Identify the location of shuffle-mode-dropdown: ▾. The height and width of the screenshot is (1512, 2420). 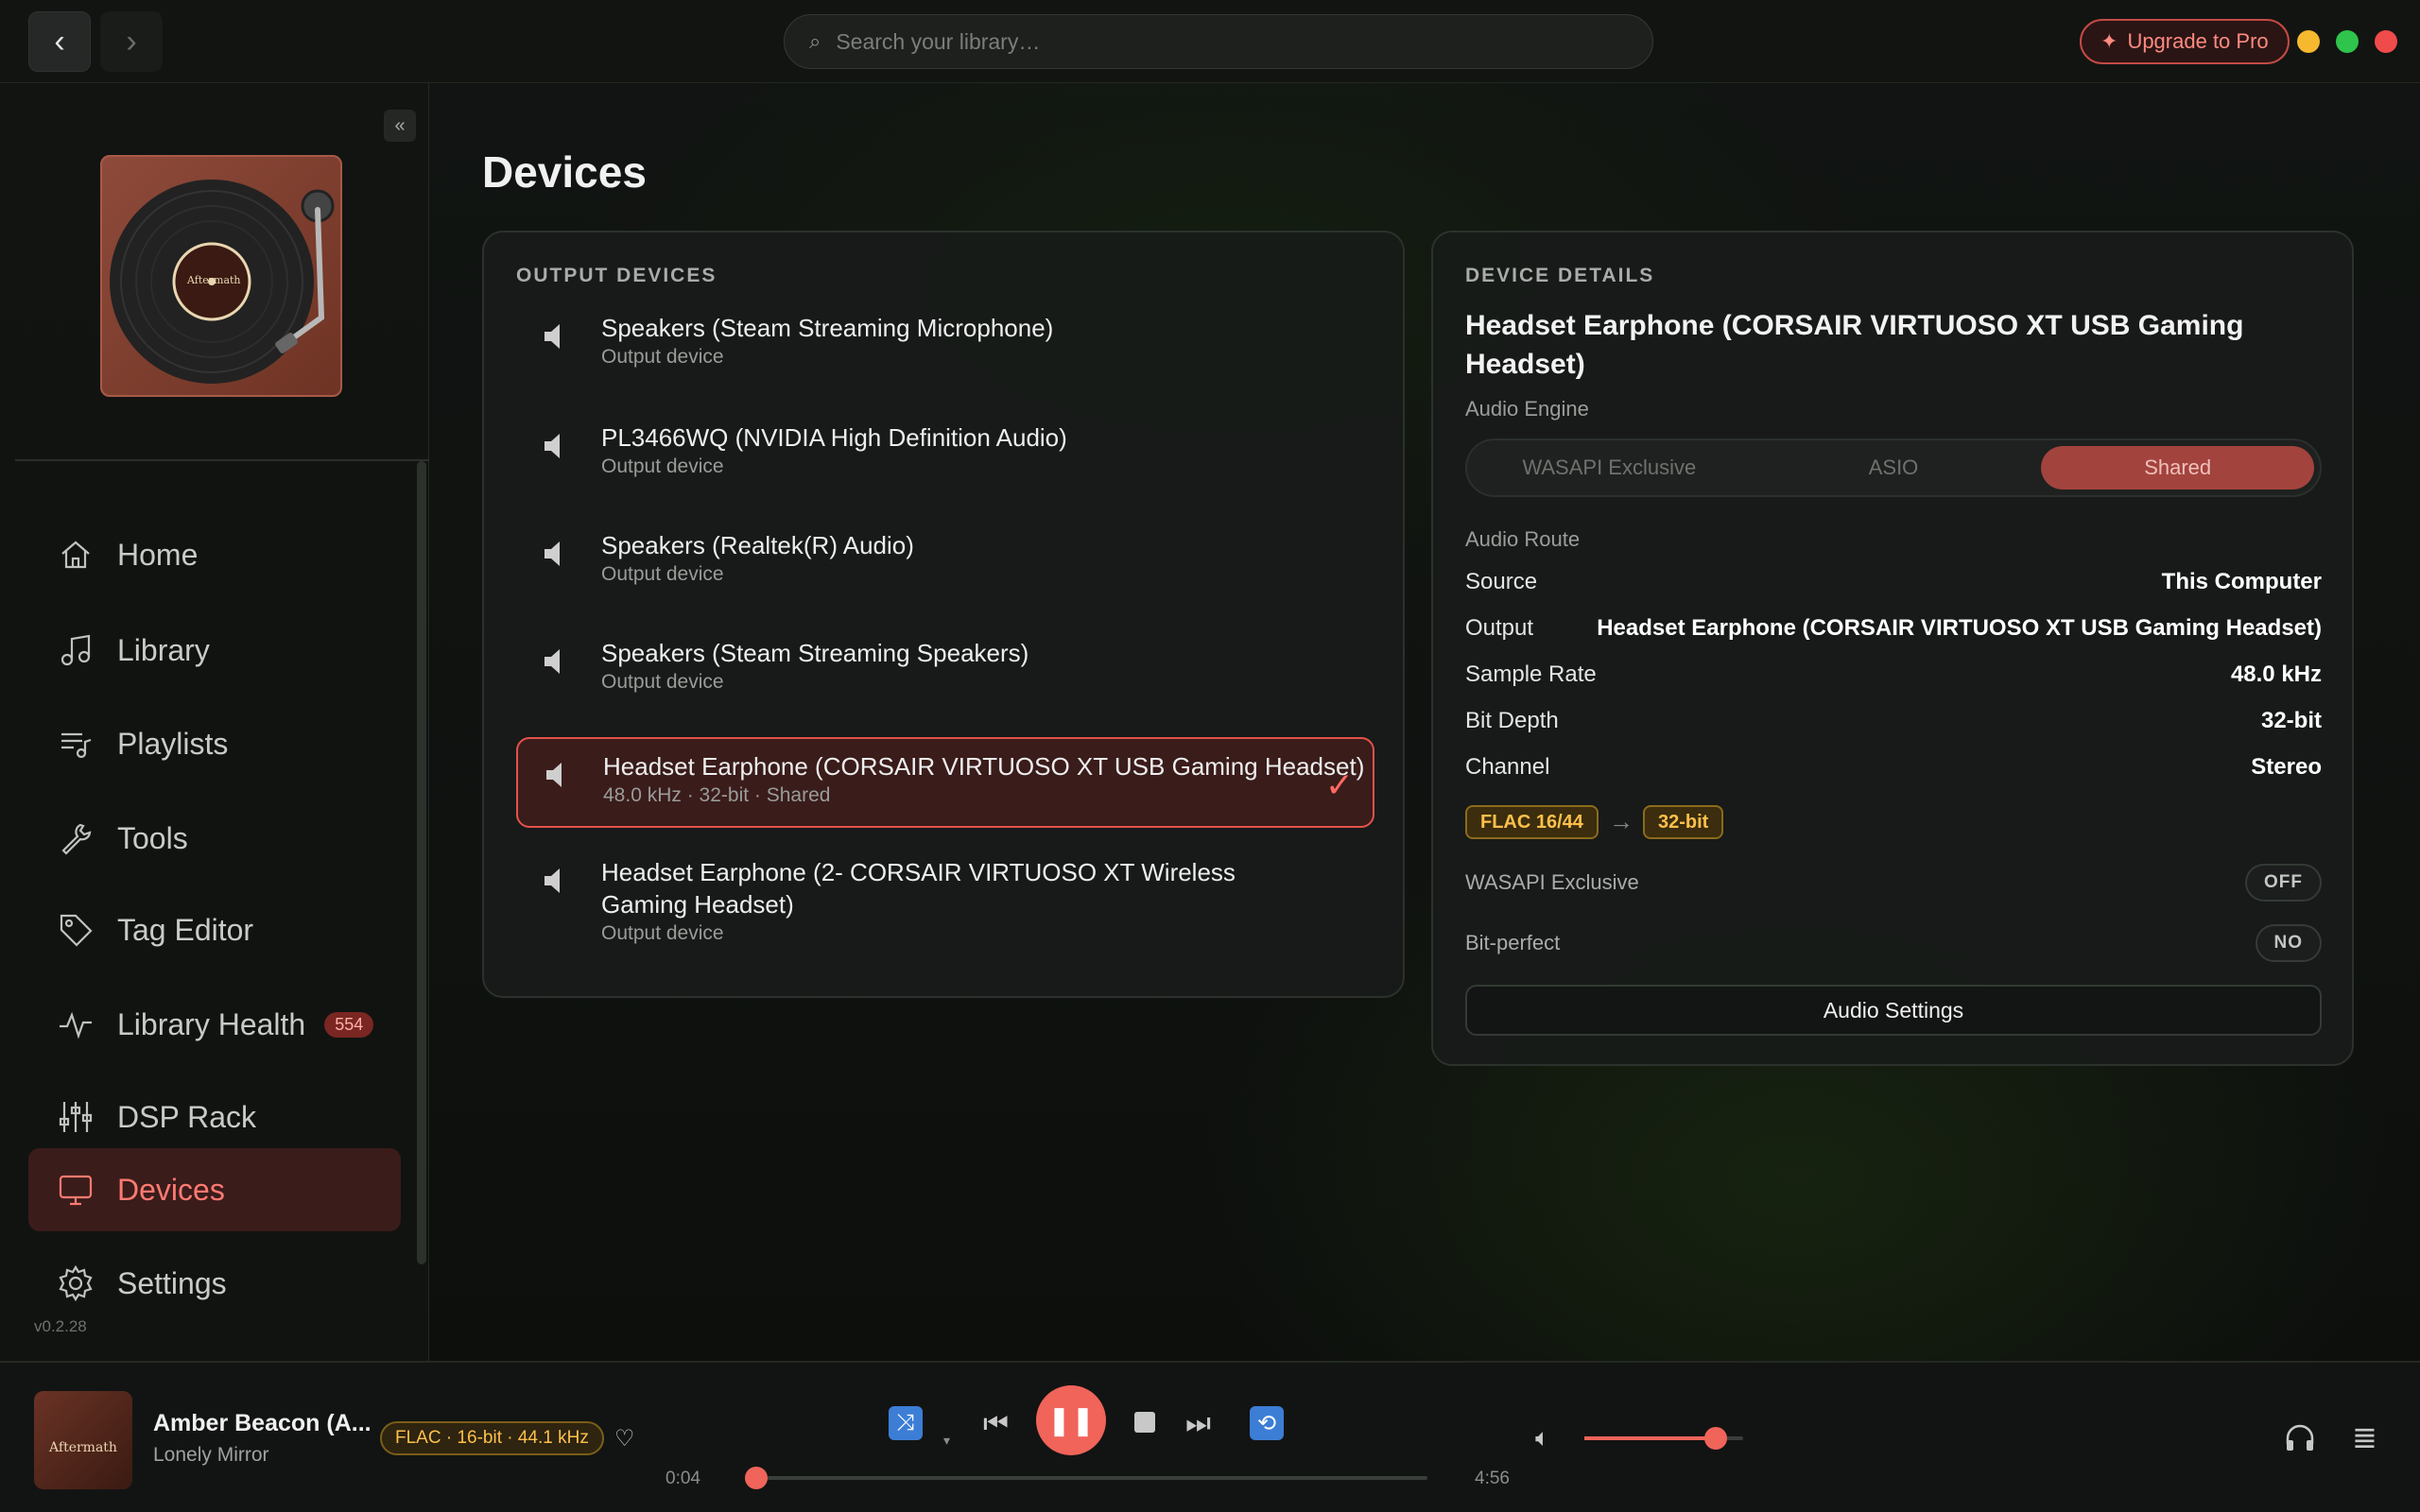
(946, 1441).